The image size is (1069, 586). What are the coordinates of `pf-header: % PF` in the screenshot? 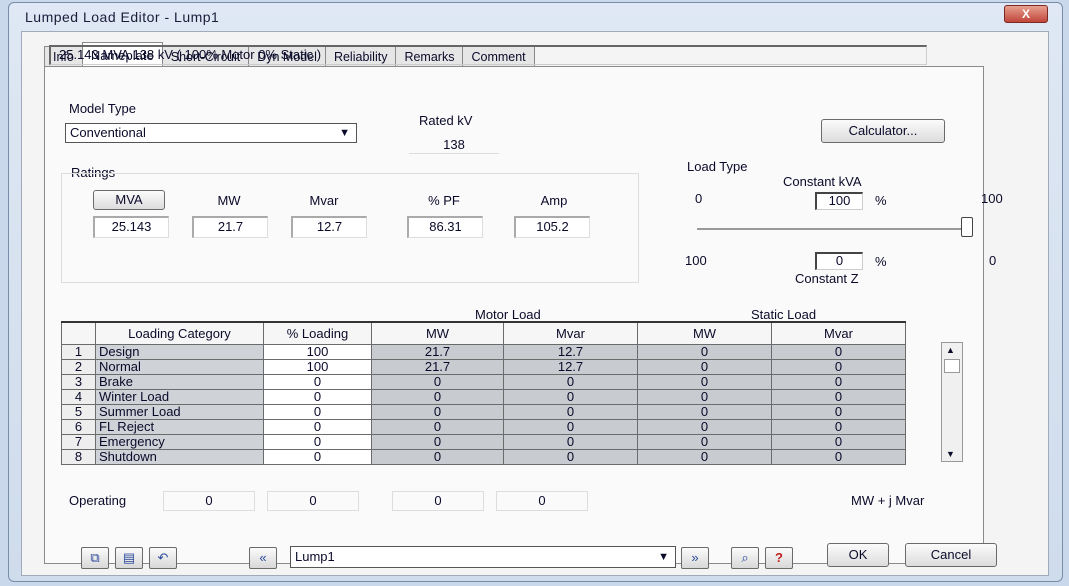 It's located at (444, 200).